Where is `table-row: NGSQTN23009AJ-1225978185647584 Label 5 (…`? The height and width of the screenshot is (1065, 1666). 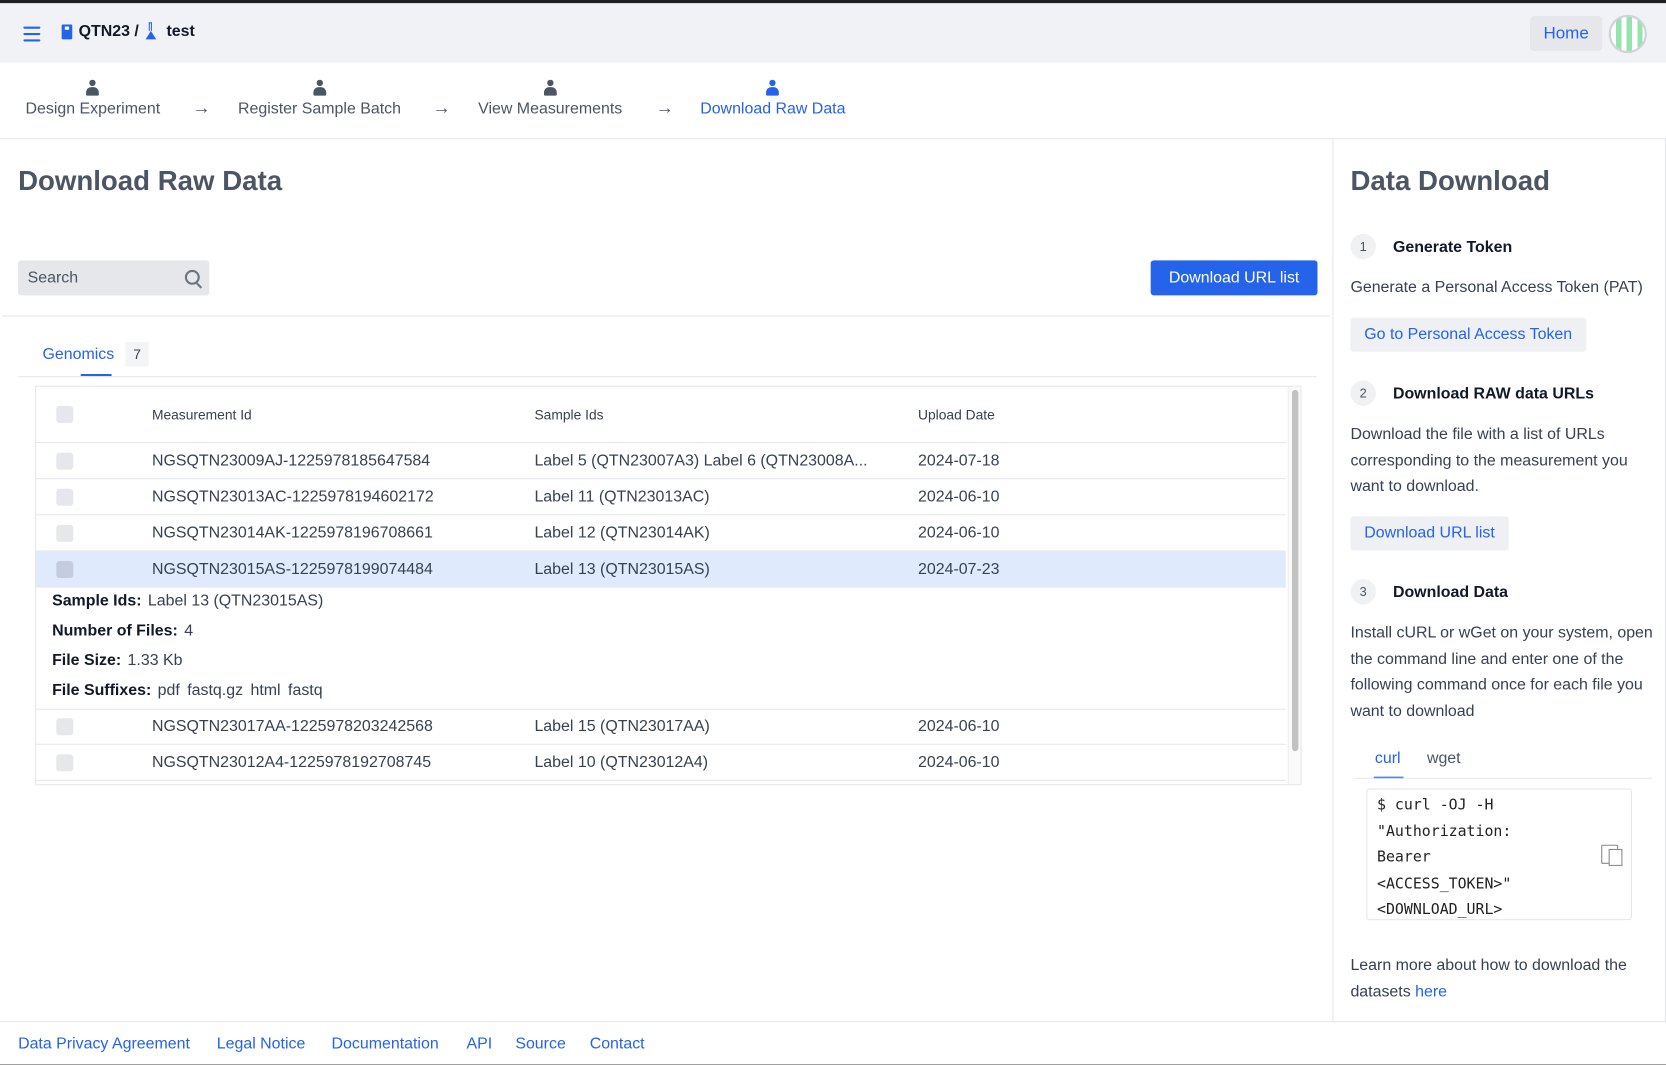 table-row: NGSQTN23009AJ-1225978185647584 Label 5 (… is located at coordinates (661, 461).